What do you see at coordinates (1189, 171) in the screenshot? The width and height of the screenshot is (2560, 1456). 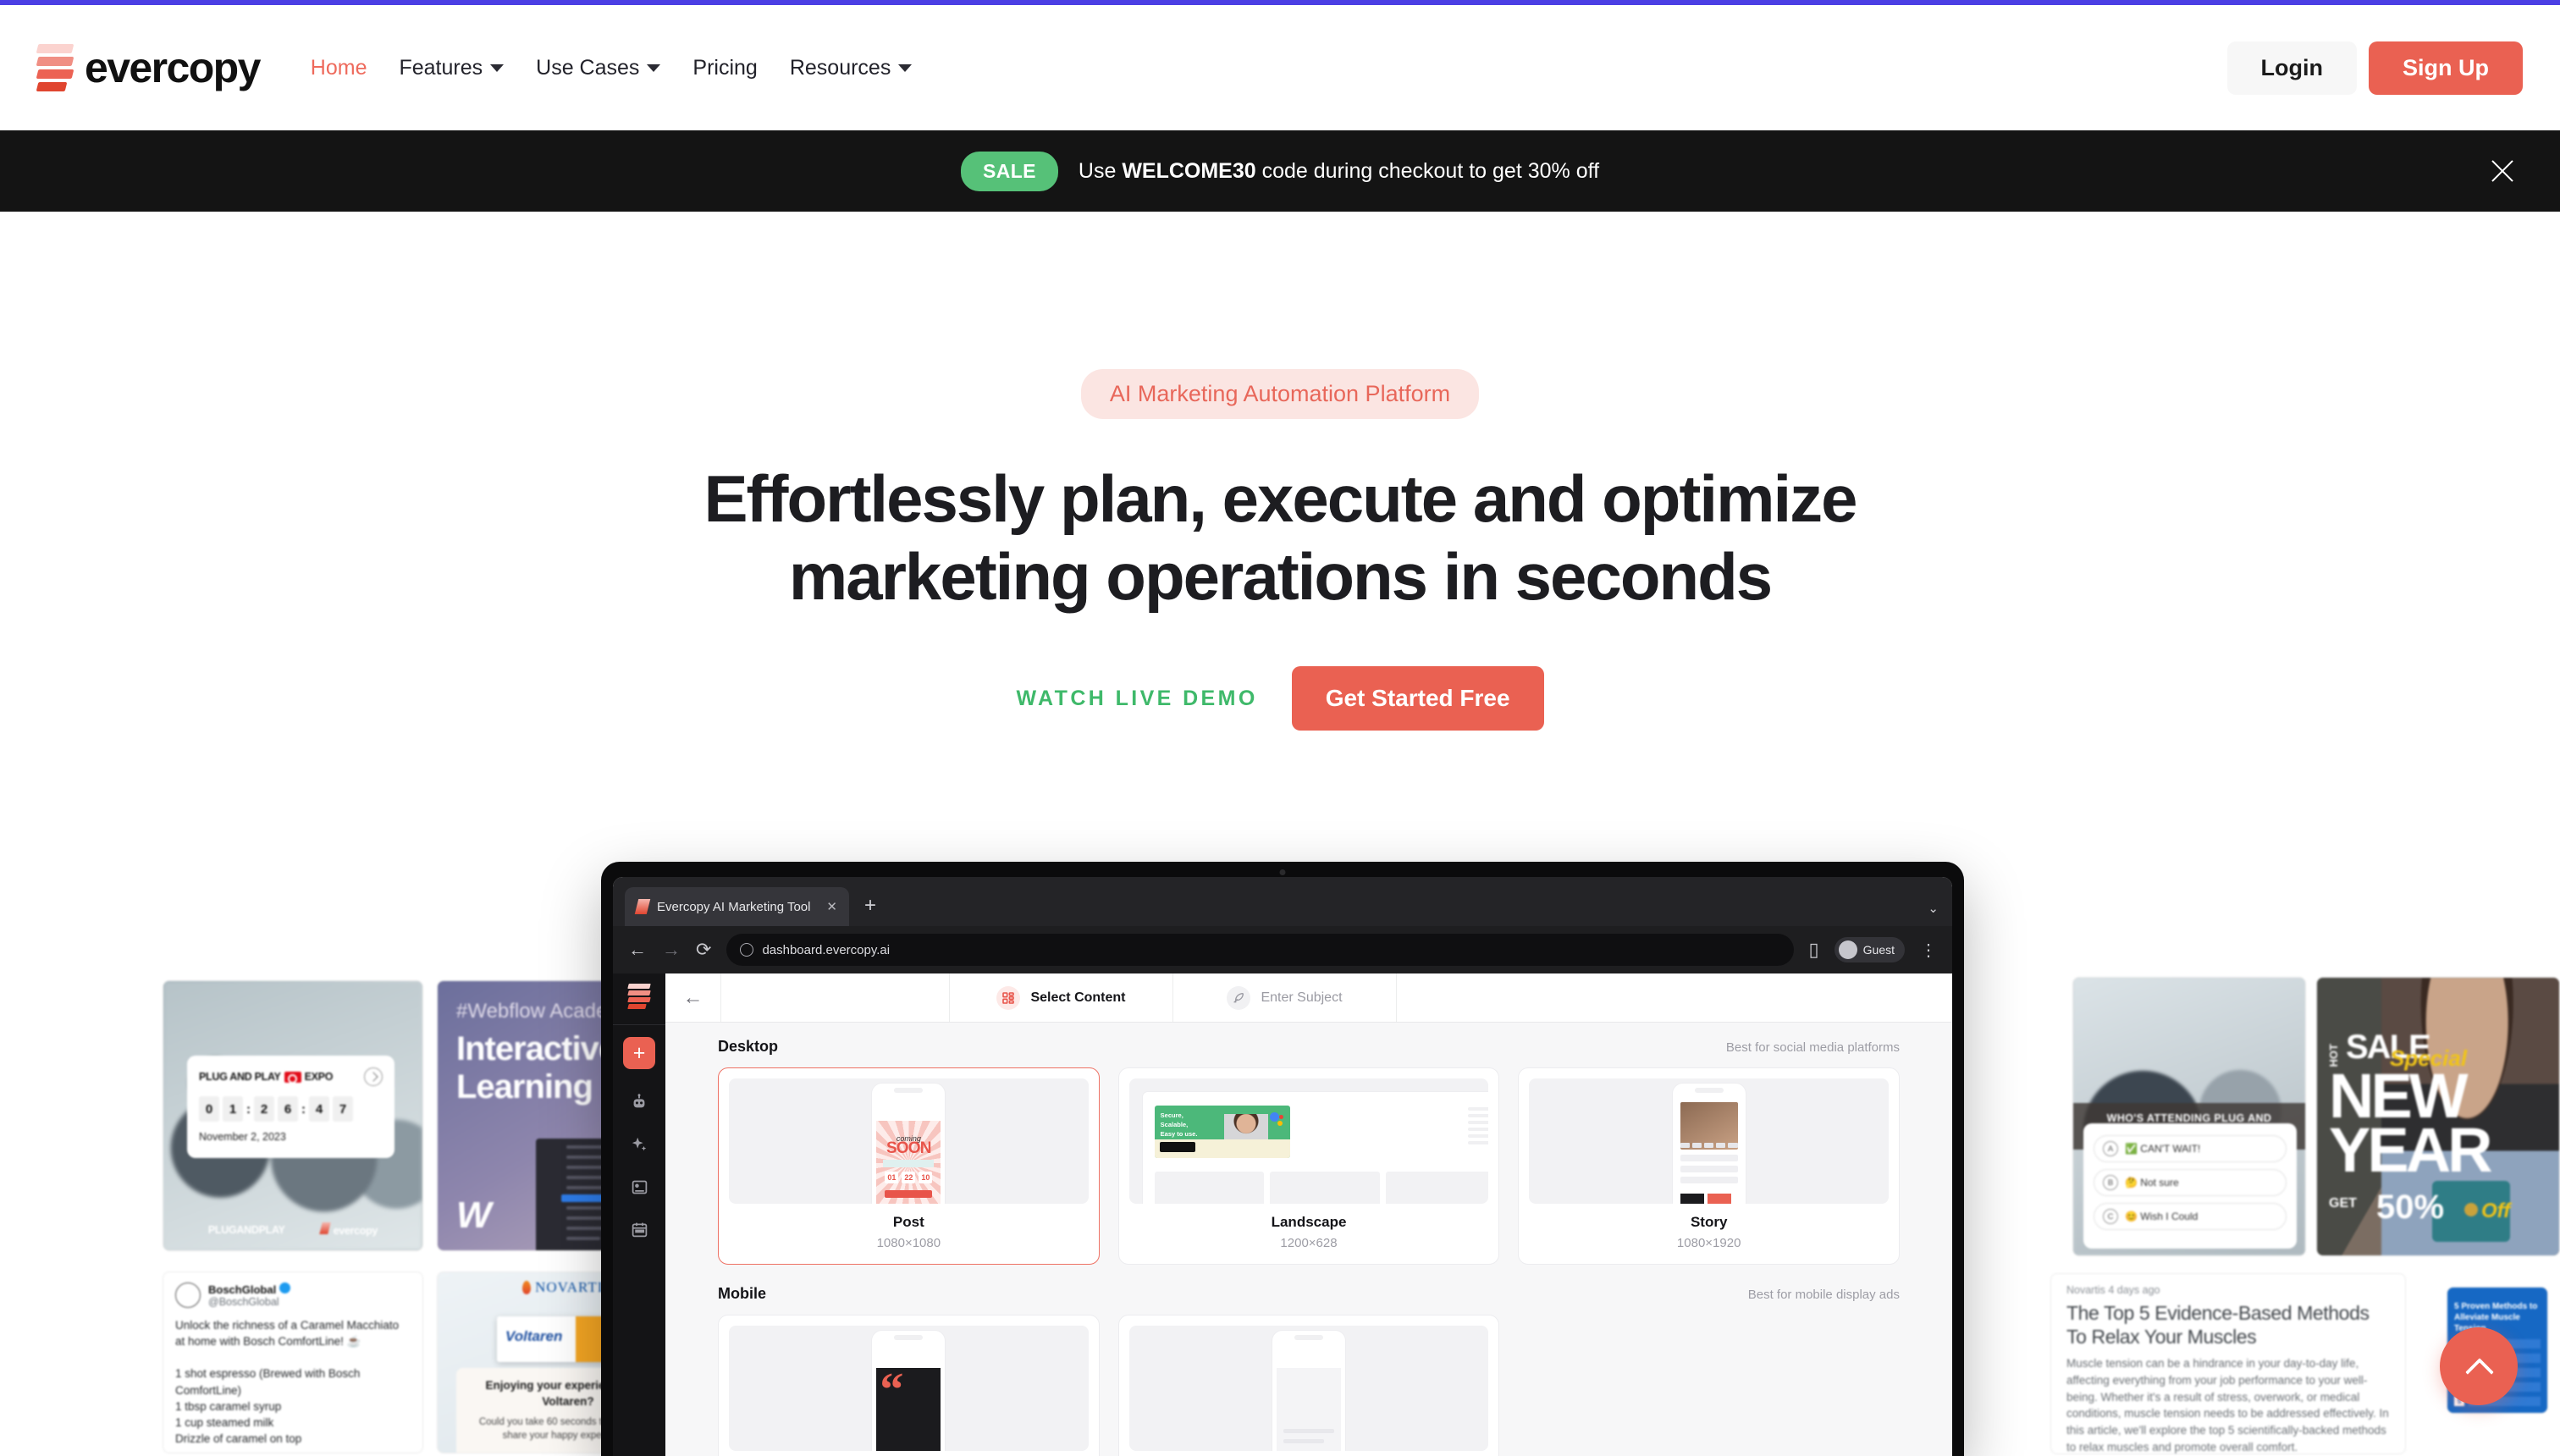 I see `promo-code: WELCOME30` at bounding box center [1189, 171].